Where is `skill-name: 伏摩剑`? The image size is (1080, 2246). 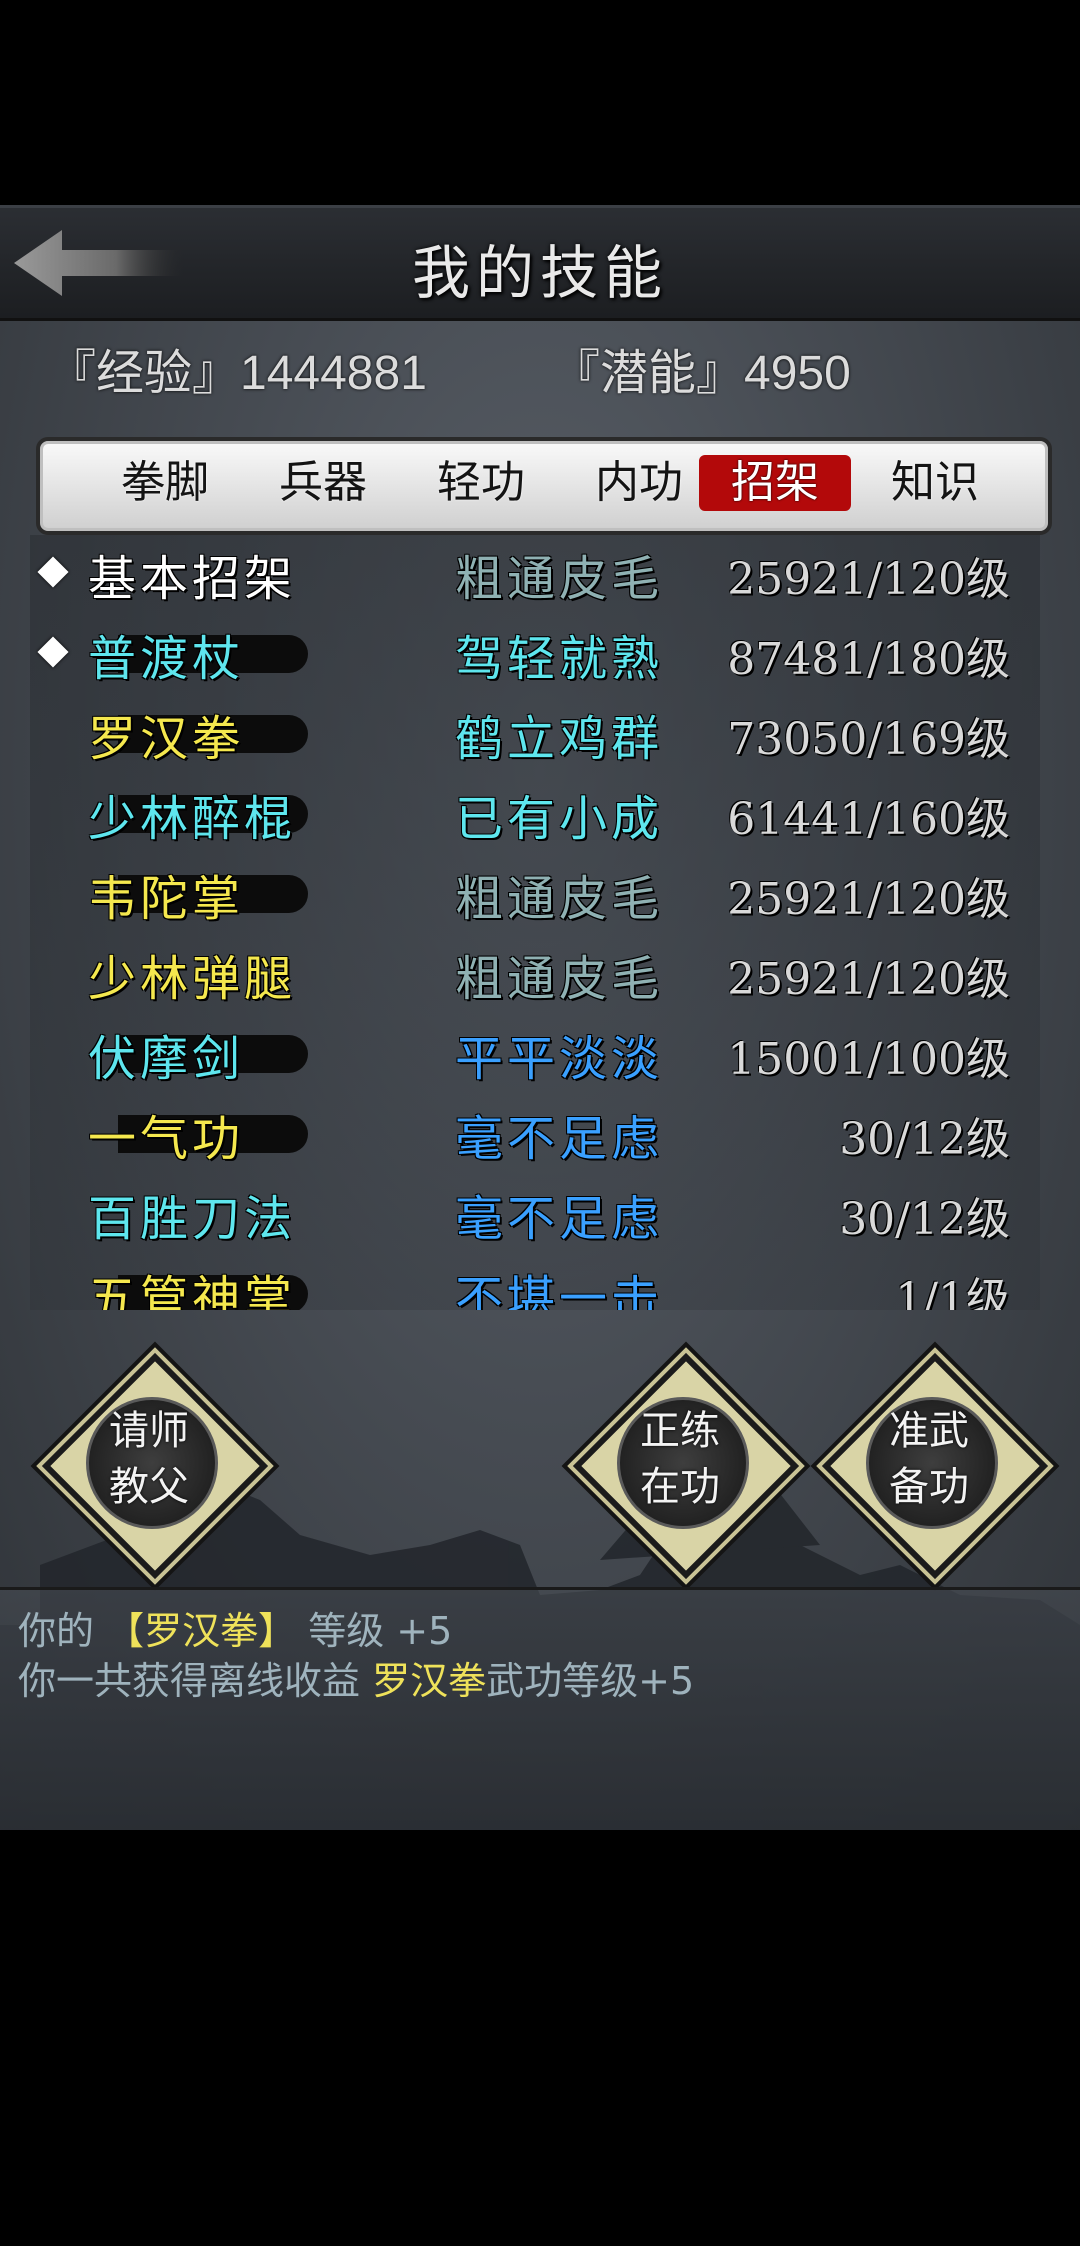
skill-name: 伏摩剑 is located at coordinates (166, 1059).